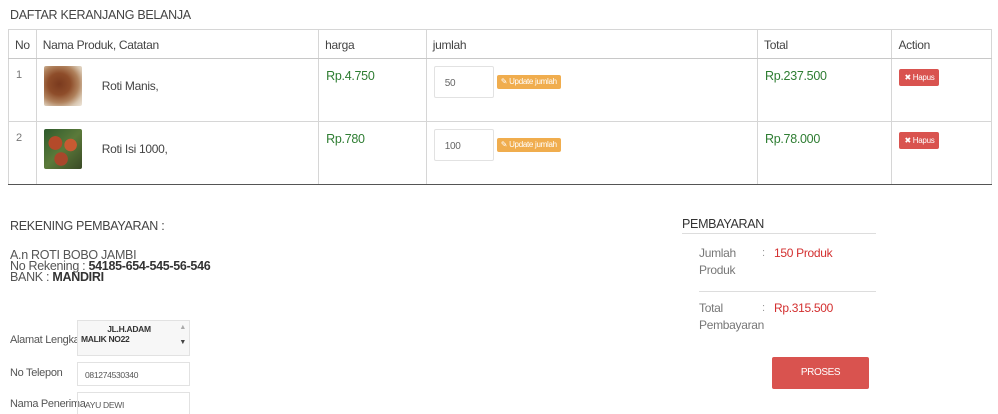 This screenshot has width=998, height=414. What do you see at coordinates (177, 90) in the screenshot?
I see `product-cell: Roti Manis,` at bounding box center [177, 90].